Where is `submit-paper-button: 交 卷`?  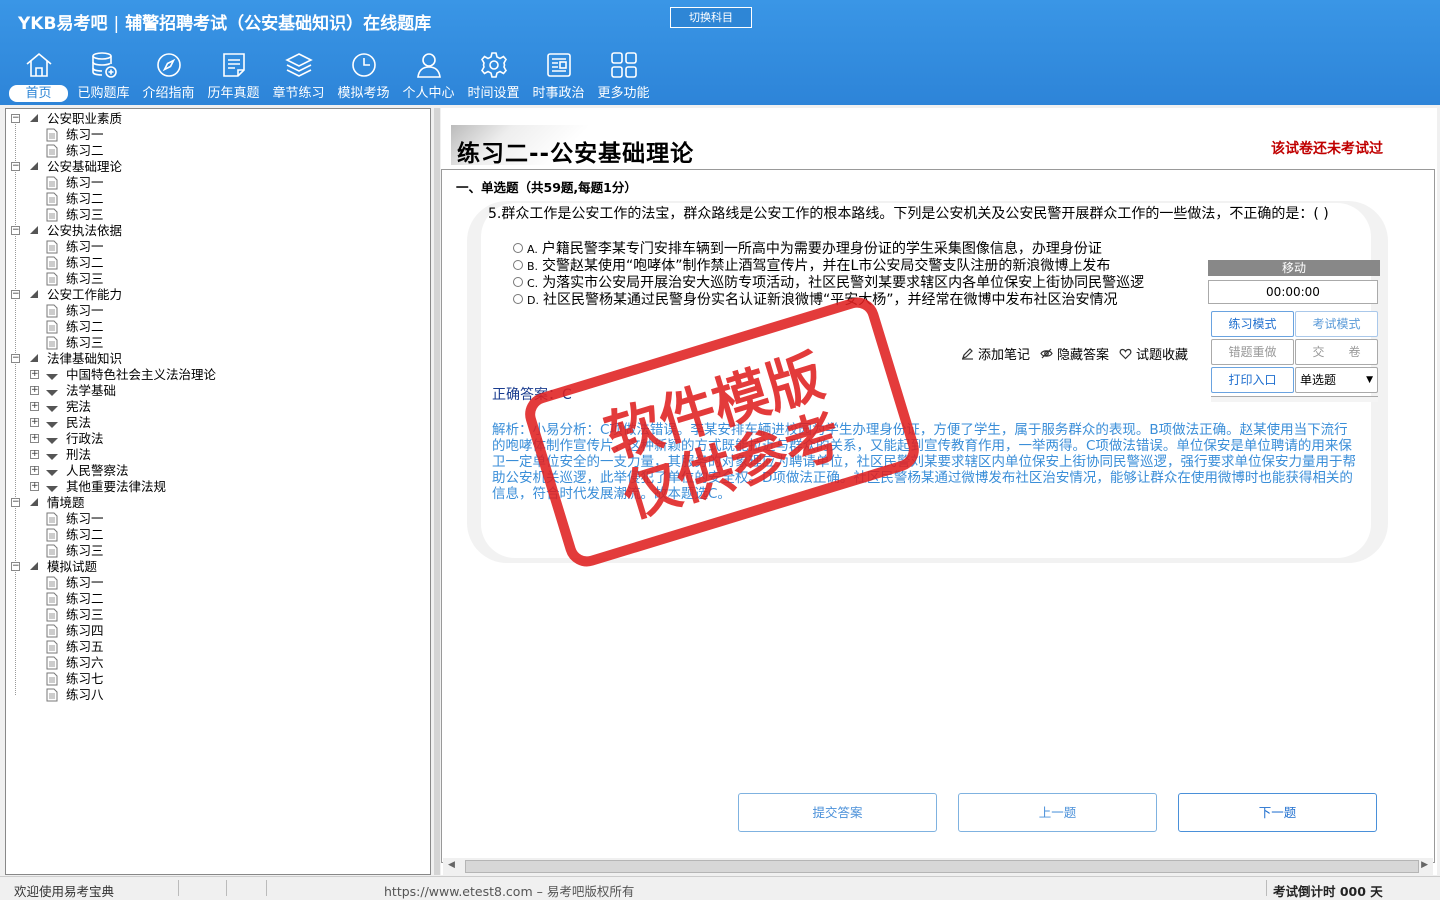 submit-paper-button: 交 卷 is located at coordinates (1336, 352).